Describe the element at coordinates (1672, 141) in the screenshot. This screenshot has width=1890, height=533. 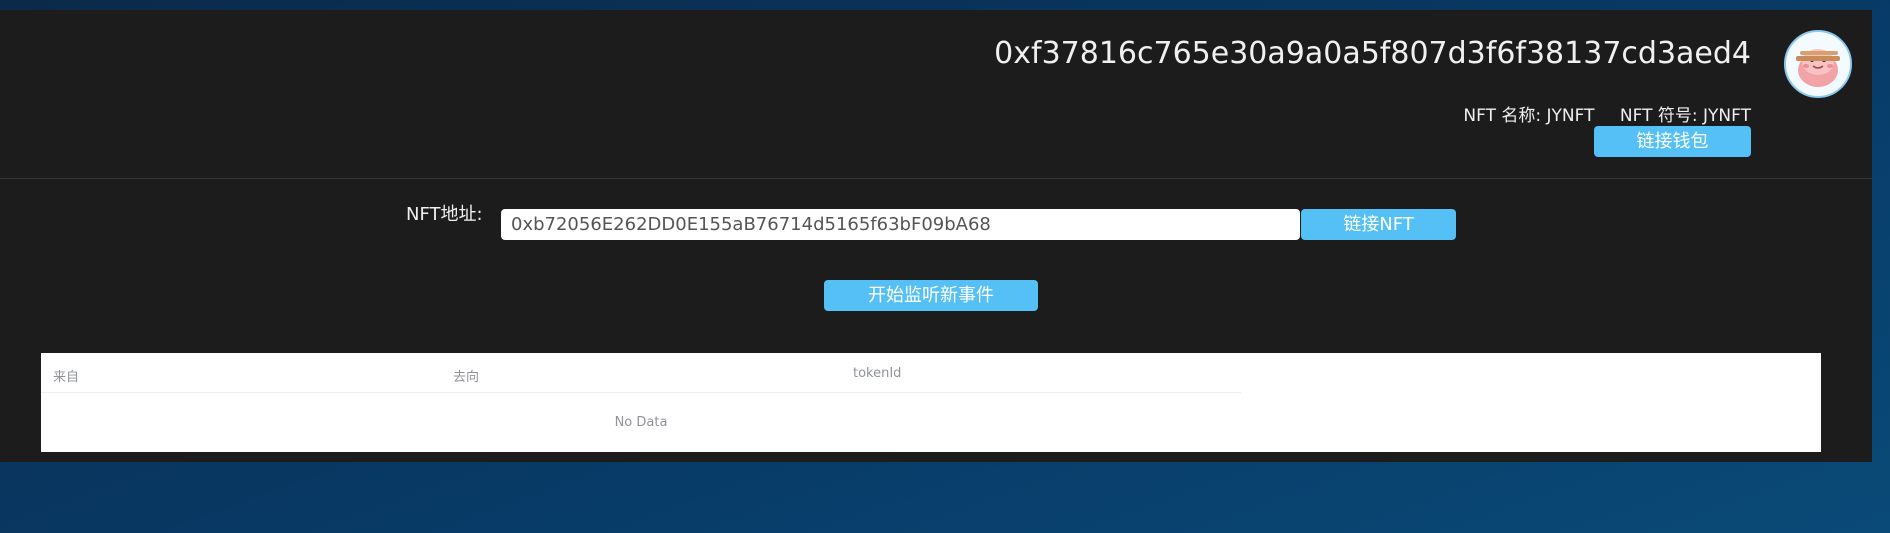
I see `connect-wallet-button: 链接钱包` at that location.